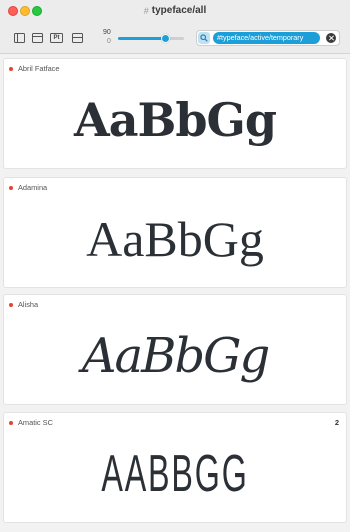  What do you see at coordinates (28, 304) in the screenshot?
I see `font-name: Alisha` at bounding box center [28, 304].